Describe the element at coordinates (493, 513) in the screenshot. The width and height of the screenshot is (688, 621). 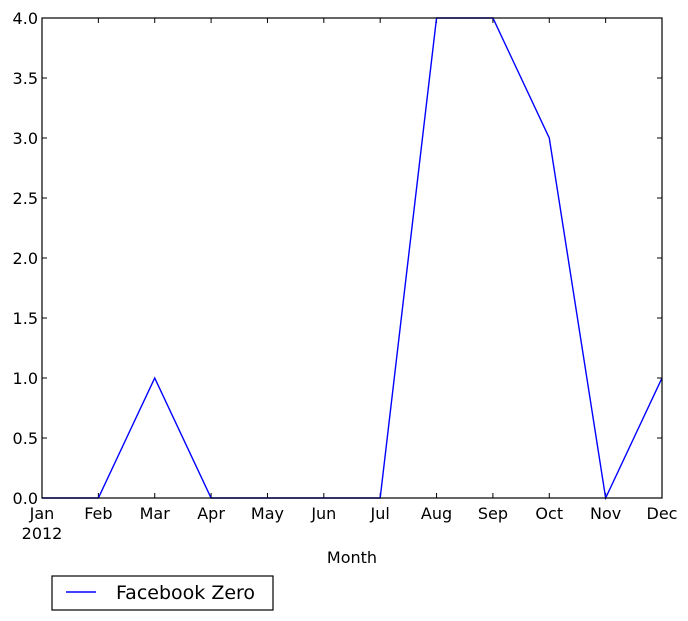
I see `x-tick-label: Sep` at that location.